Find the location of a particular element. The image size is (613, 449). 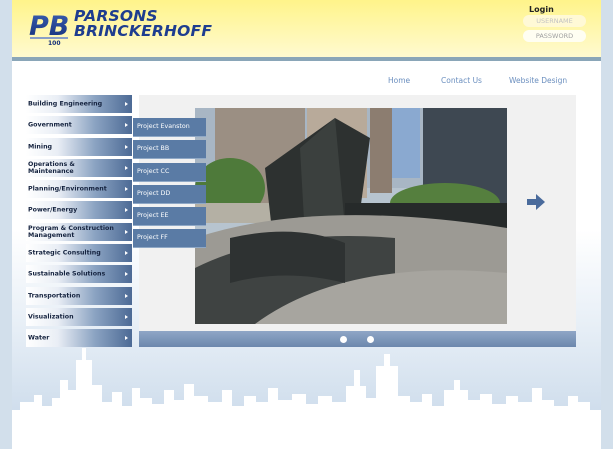

sidebar-item-label: Mining is located at coordinates (40, 147).